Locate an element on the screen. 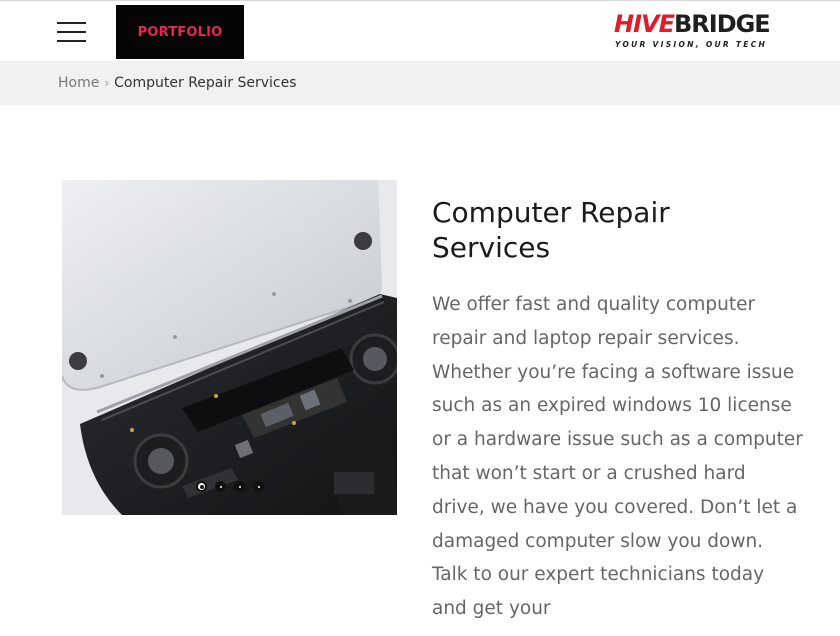  logo-tagline: YOUR VISION, OUR TECH is located at coordinates (691, 44).